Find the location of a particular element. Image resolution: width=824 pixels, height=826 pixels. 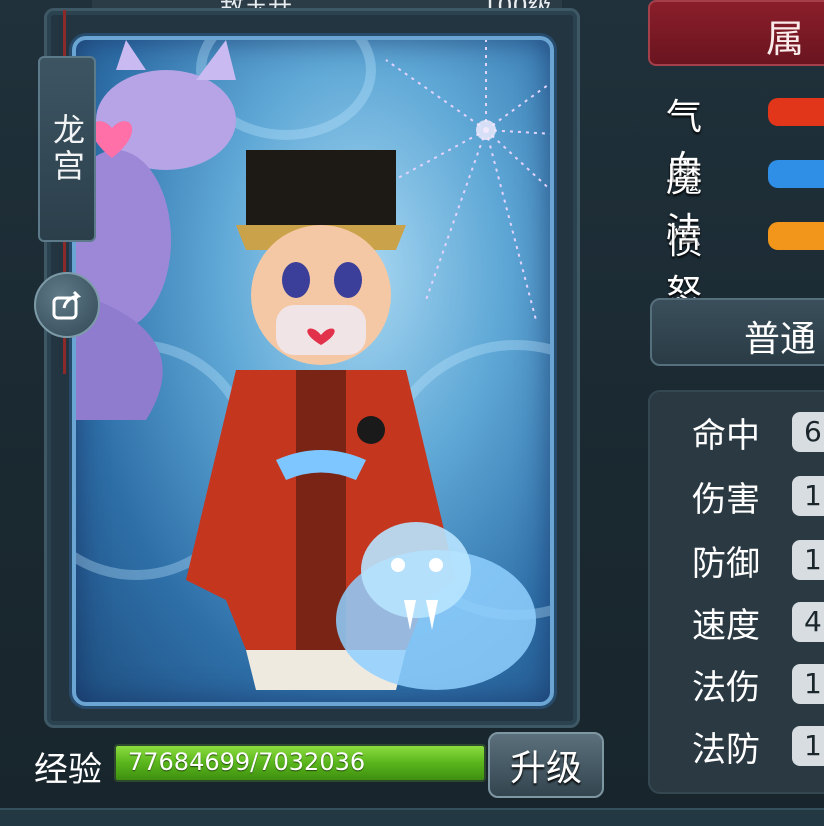

upgrade-button: 升级 is located at coordinates (546, 765).